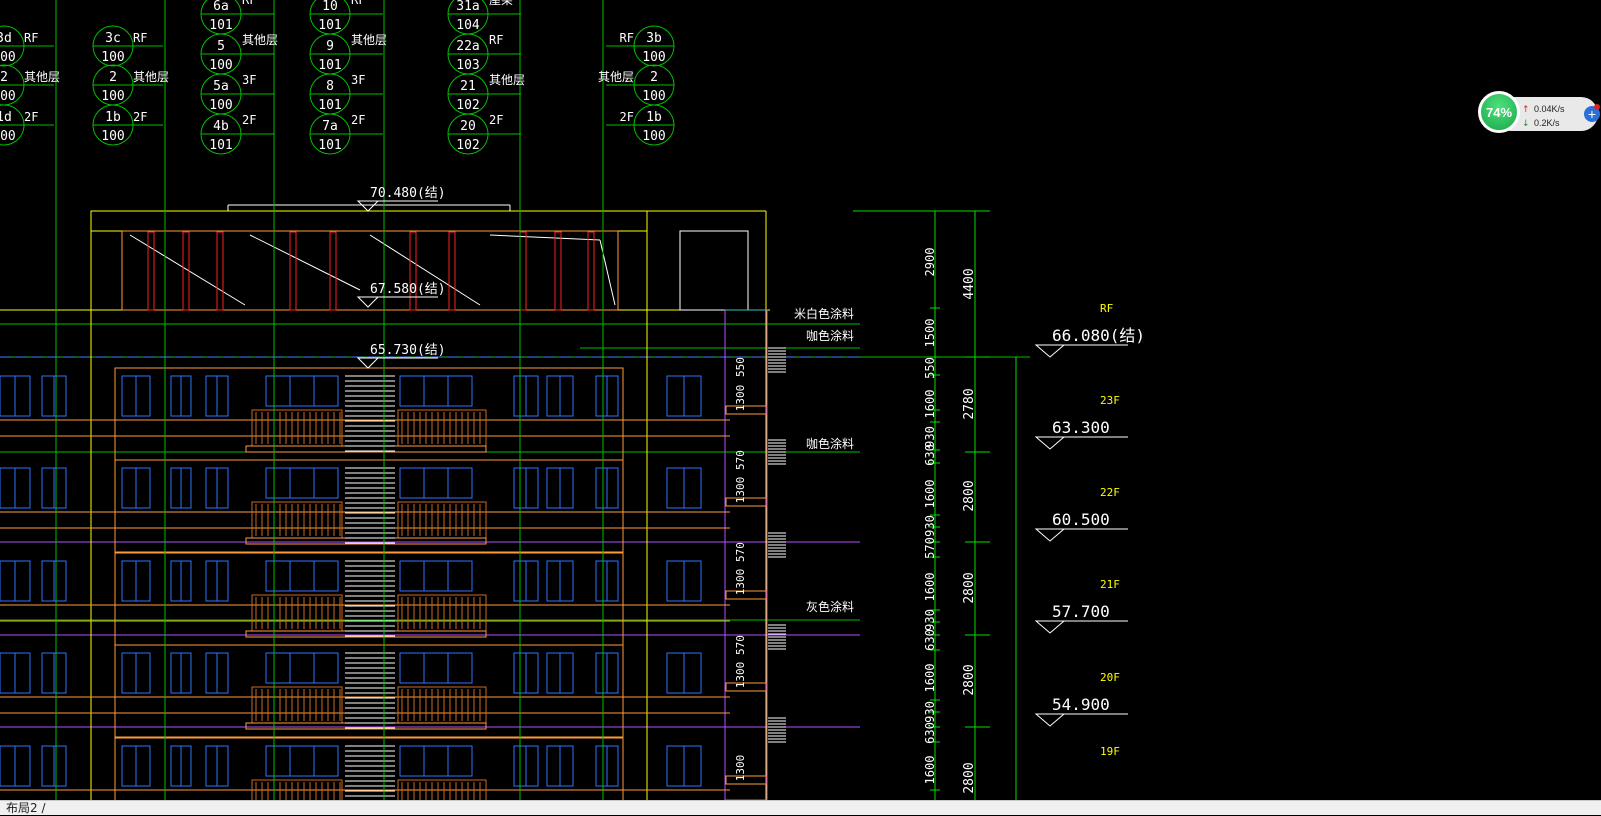  I want to click on grid-bubble: 3b100, so click(654, 46).